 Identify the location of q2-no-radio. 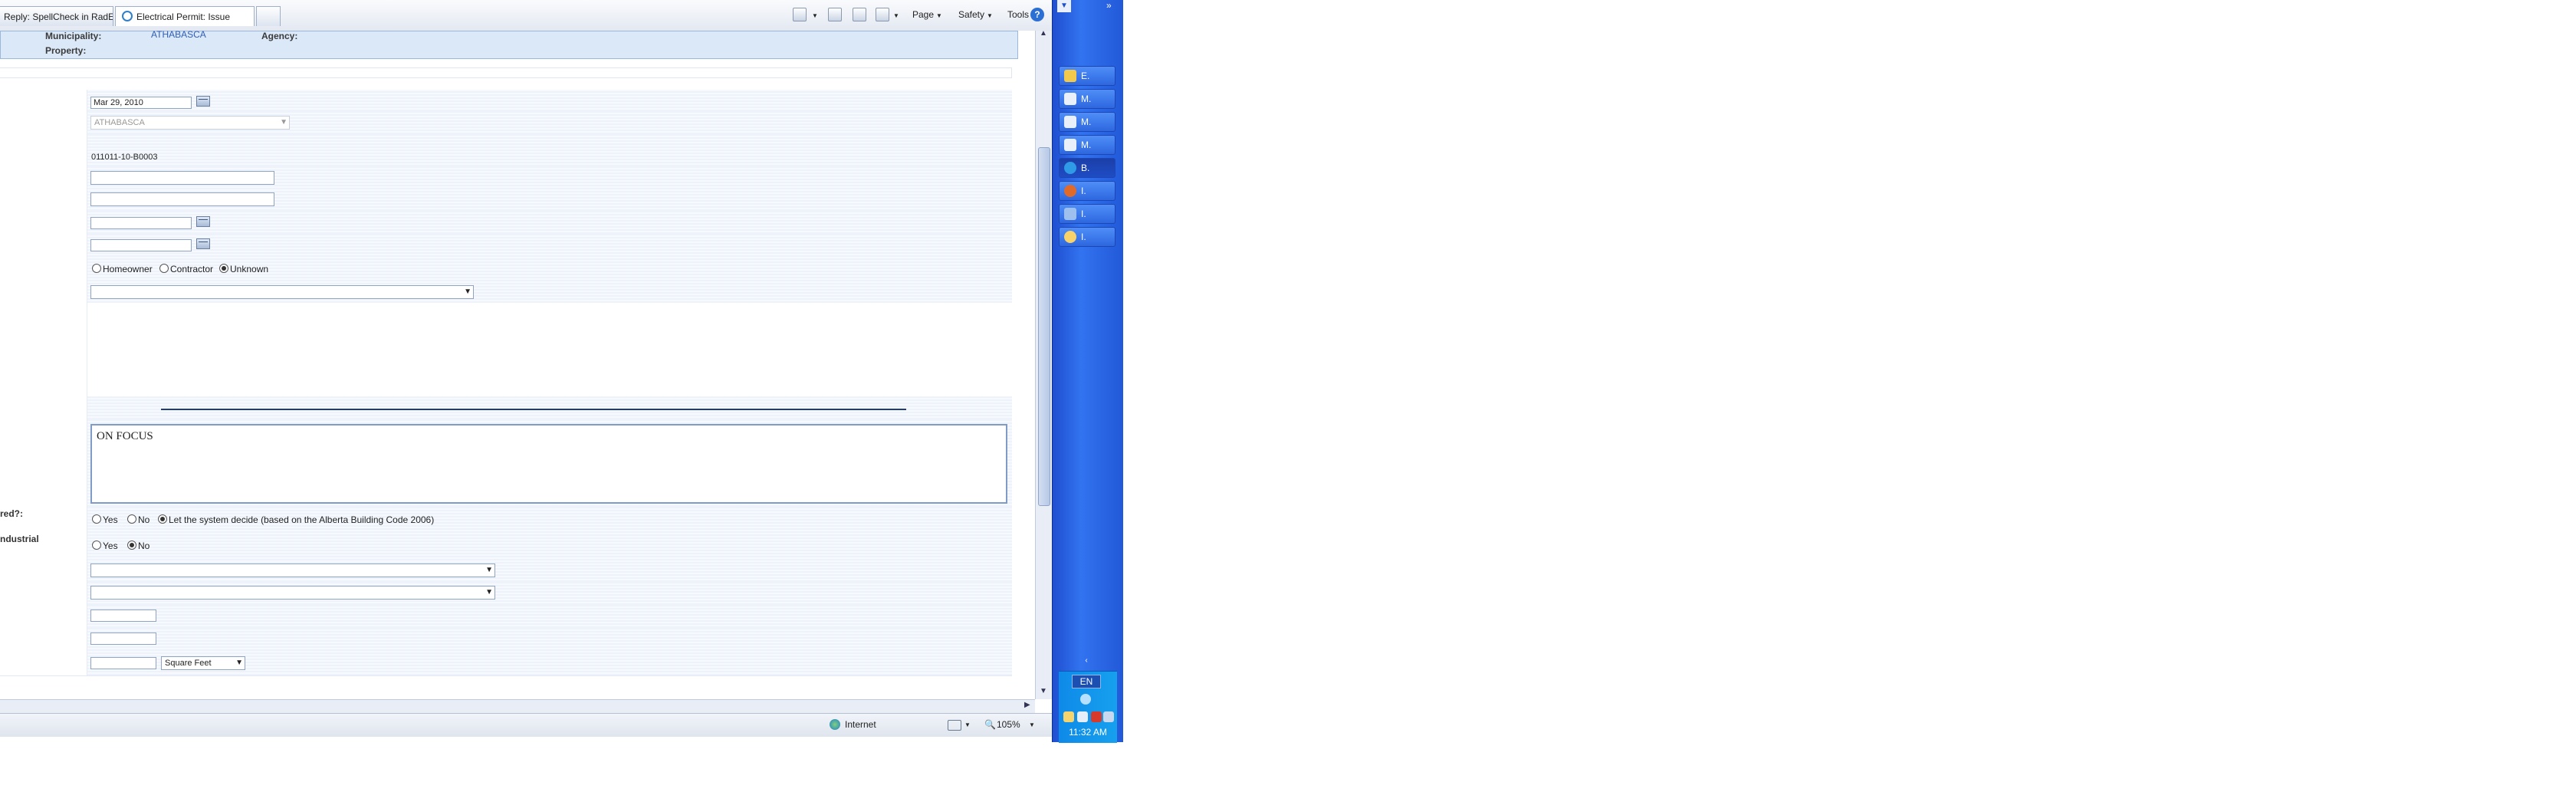
(131, 545).